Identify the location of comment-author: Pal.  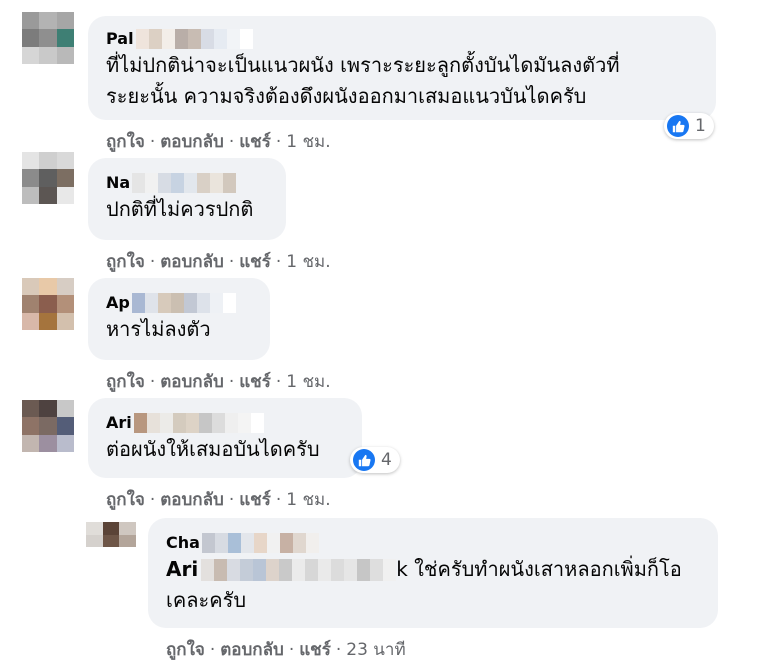
(404, 39).